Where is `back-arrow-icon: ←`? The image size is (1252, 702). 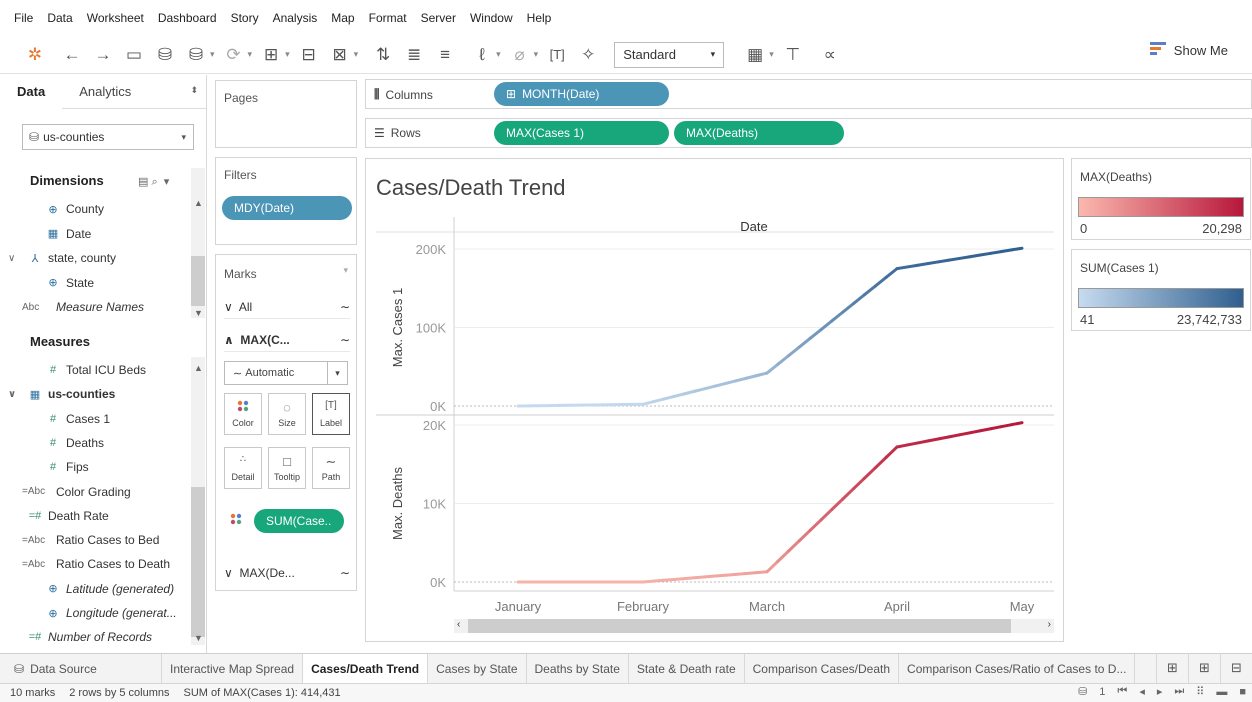
back-arrow-icon: ← is located at coordinates (72, 55).